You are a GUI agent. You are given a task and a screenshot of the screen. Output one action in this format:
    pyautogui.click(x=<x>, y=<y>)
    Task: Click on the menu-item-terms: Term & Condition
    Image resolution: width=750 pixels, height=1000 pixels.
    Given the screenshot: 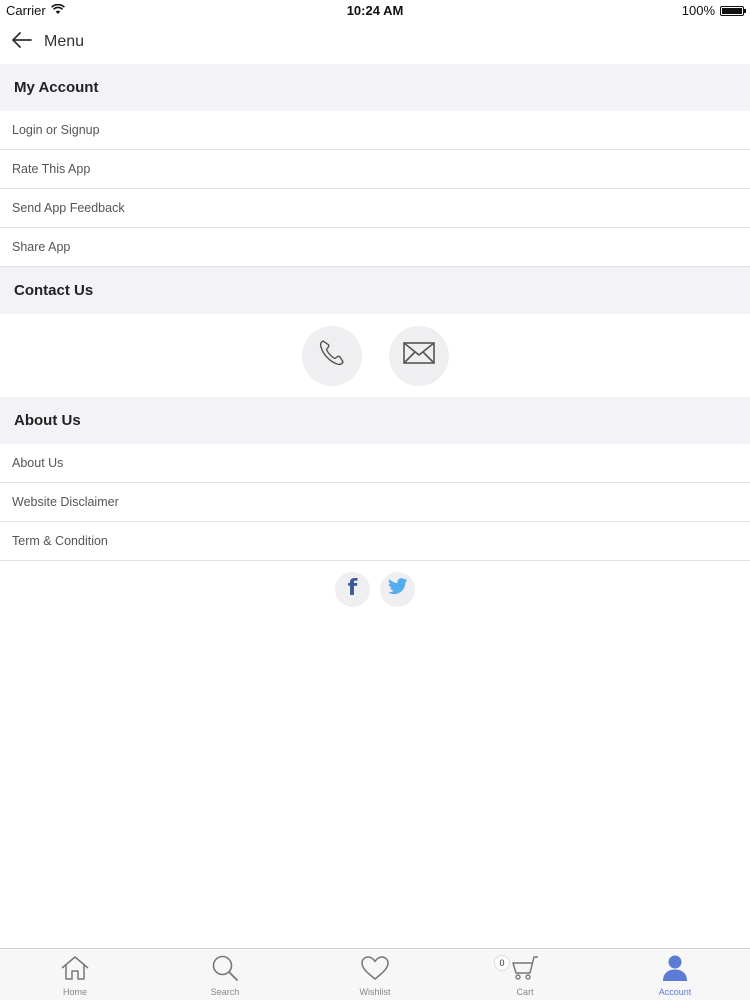 What is the action you would take?
    pyautogui.click(x=375, y=541)
    